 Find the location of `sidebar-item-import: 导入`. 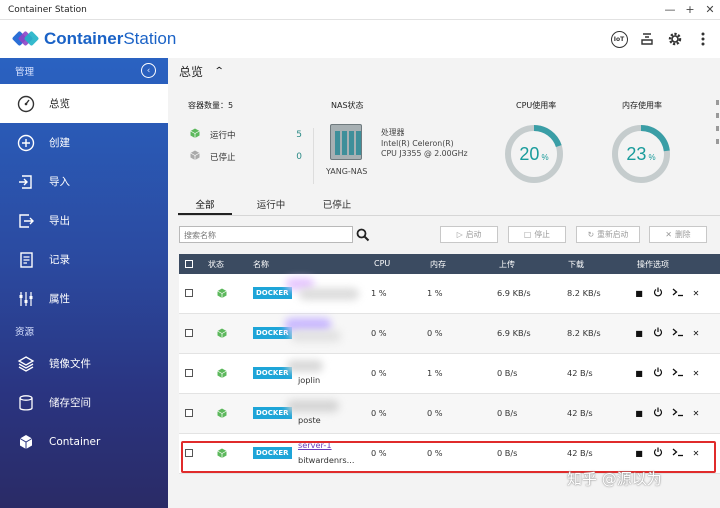

sidebar-item-import: 导入 is located at coordinates (84, 181).